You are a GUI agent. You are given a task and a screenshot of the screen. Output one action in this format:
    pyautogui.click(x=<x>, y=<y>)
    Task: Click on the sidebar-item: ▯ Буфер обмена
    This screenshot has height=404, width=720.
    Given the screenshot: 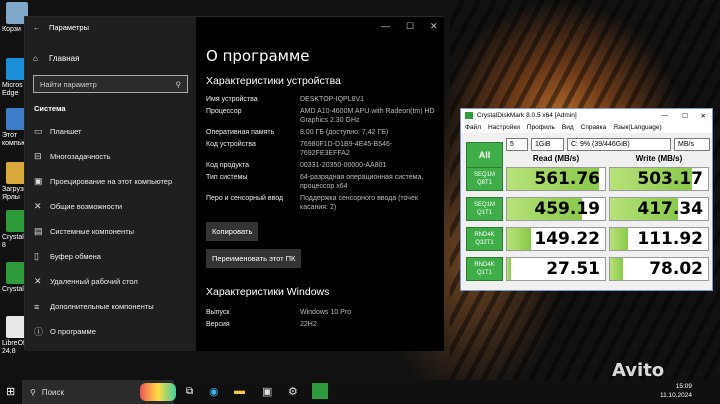 What is the action you would take?
    pyautogui.click(x=110, y=256)
    